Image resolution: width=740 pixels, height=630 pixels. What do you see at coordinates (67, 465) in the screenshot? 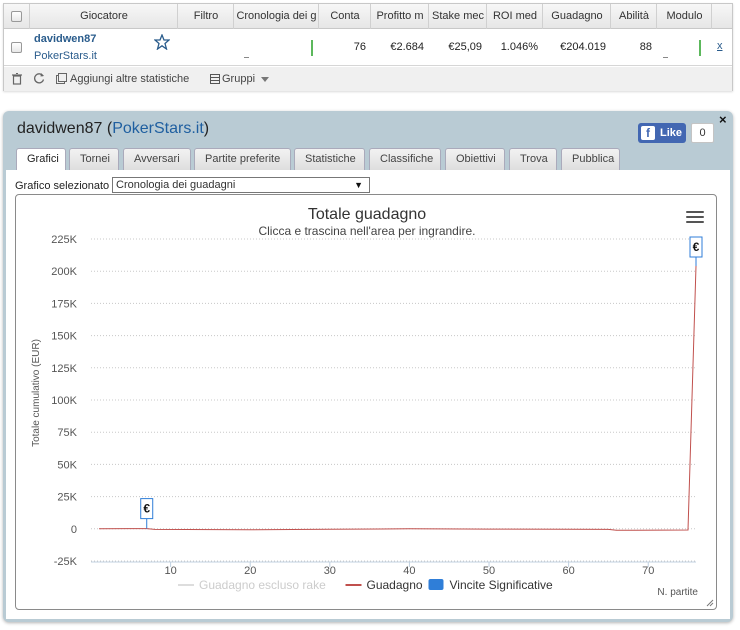
I see `y-tick-label: 50K` at bounding box center [67, 465].